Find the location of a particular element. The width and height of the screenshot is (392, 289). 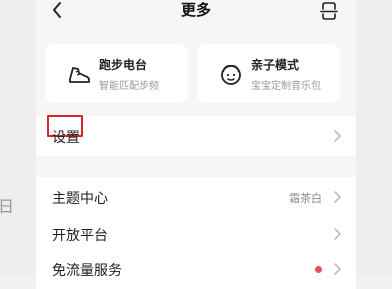

row-label: 设置 is located at coordinates (66, 138).